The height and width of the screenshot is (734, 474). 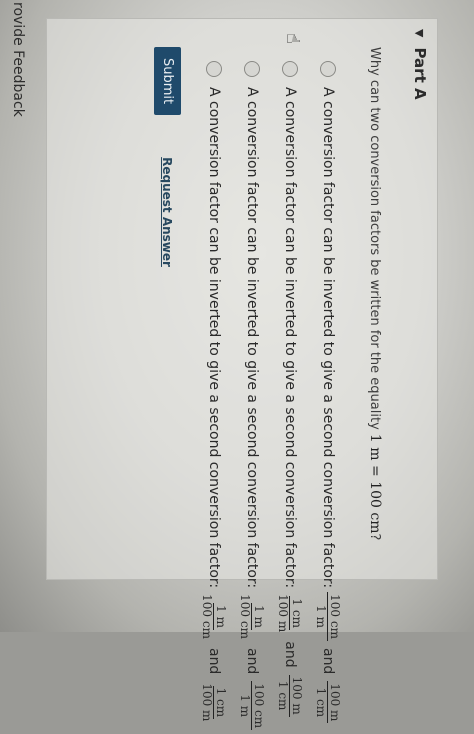 I want to click on part-header: ▼ Part A, so click(x=420, y=64).